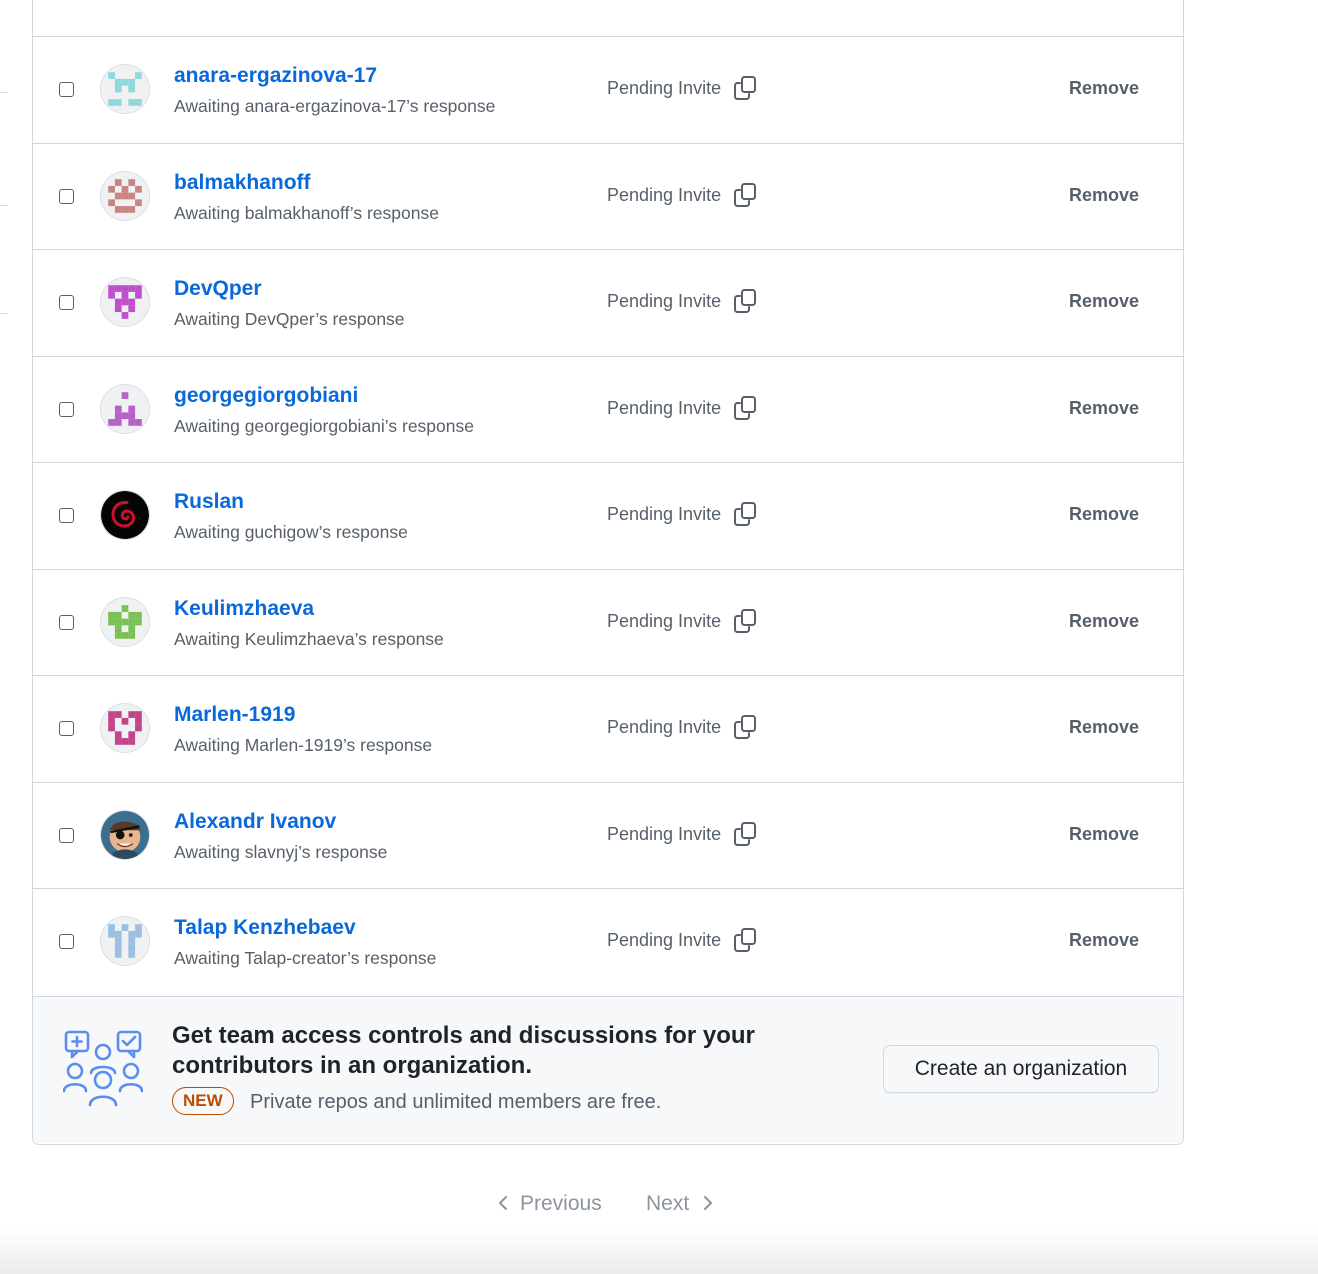  What do you see at coordinates (708, 1203) in the screenshot?
I see `chevron-right-icon` at bounding box center [708, 1203].